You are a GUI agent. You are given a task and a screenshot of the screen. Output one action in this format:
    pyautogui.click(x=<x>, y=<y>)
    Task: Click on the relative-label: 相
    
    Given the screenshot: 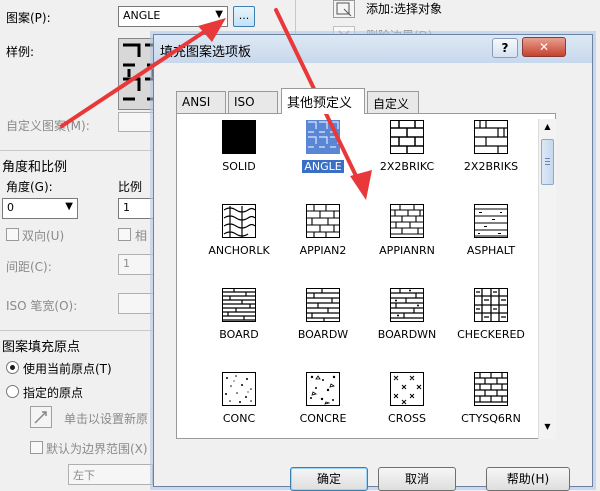 What is the action you would take?
    pyautogui.click(x=141, y=236)
    